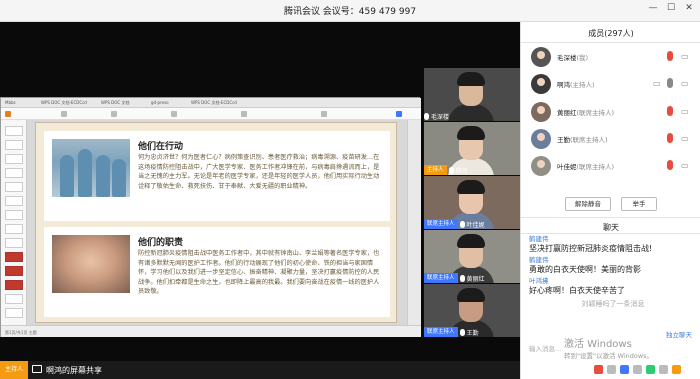 This screenshot has height=379, width=700. What do you see at coordinates (8, 114) in the screenshot?
I see `ppt-menu-icon` at bounding box center [8, 114].